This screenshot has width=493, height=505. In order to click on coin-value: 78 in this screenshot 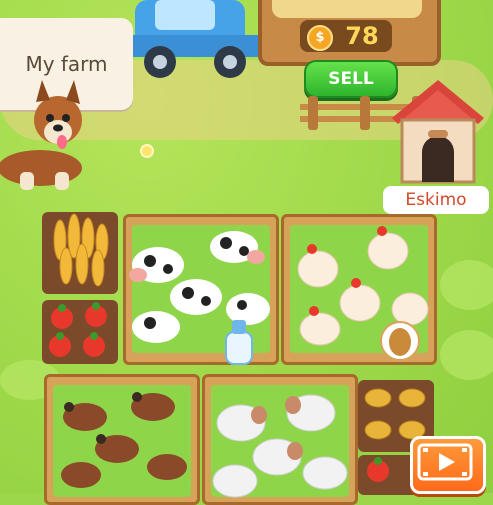, I will do `click(362, 36)`.